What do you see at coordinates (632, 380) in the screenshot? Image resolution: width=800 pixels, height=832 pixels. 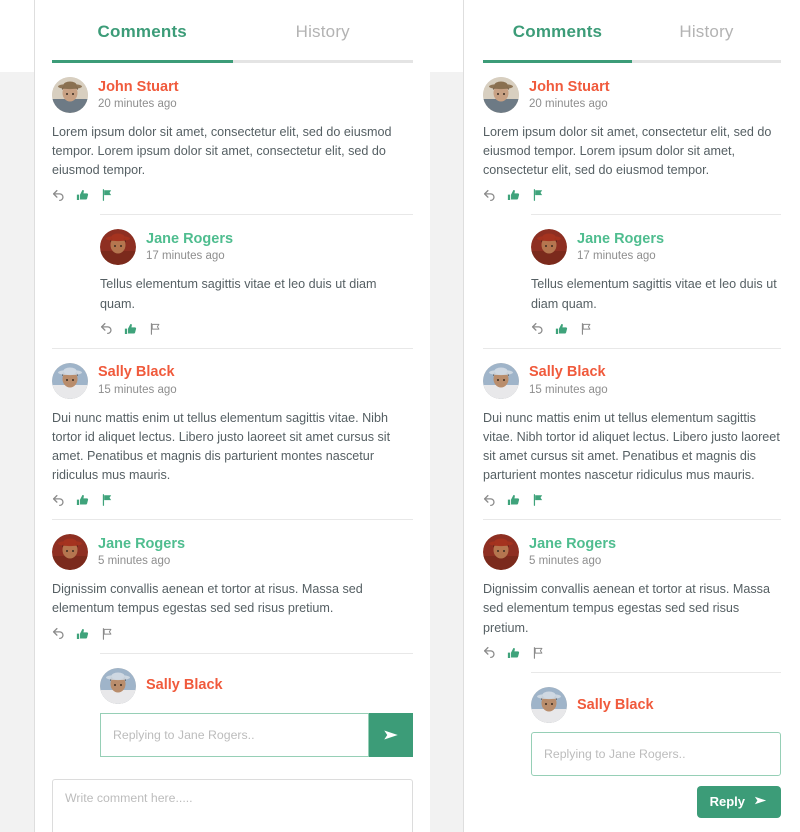 I see `comment-header: Sally Black 15 minutes ago` at bounding box center [632, 380].